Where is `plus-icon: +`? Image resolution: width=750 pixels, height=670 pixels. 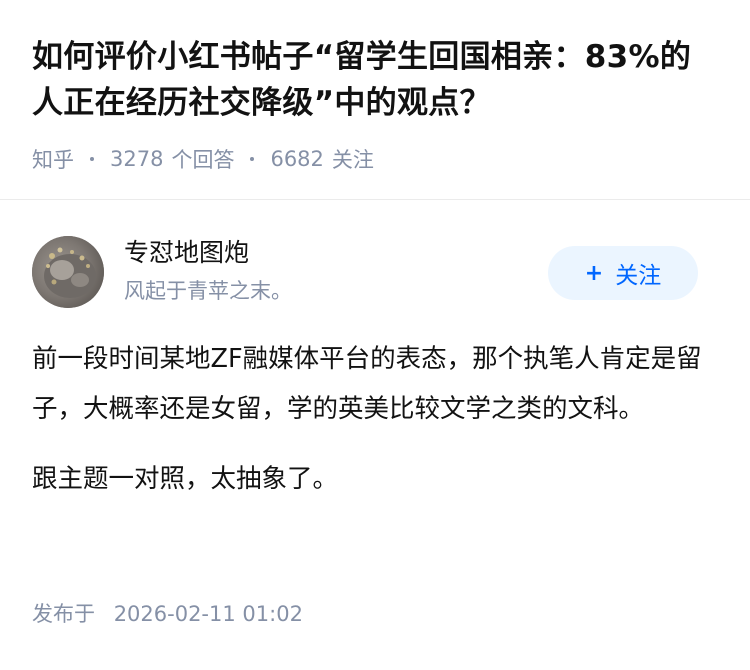
plus-icon: + is located at coordinates (594, 273).